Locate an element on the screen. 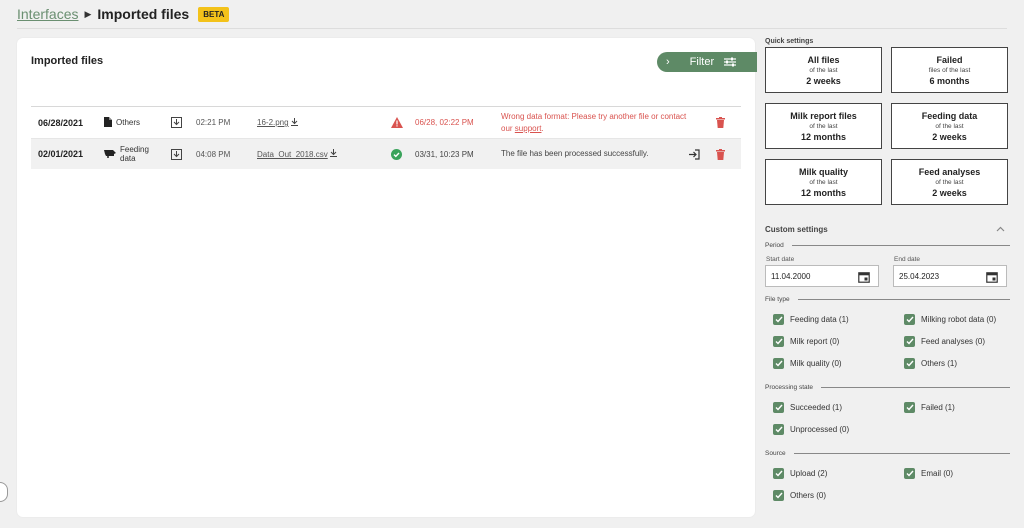  file-download-link: 16-2.png is located at coordinates (277, 122).